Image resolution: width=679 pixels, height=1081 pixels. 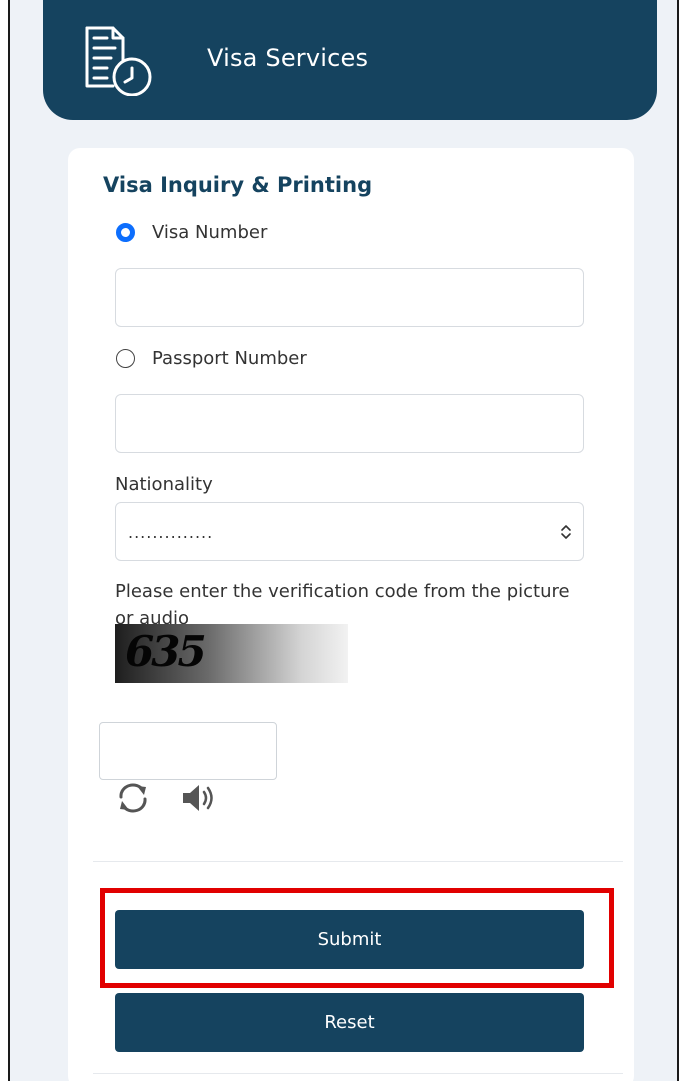 I want to click on submit-highlight-box, so click(x=357, y=938).